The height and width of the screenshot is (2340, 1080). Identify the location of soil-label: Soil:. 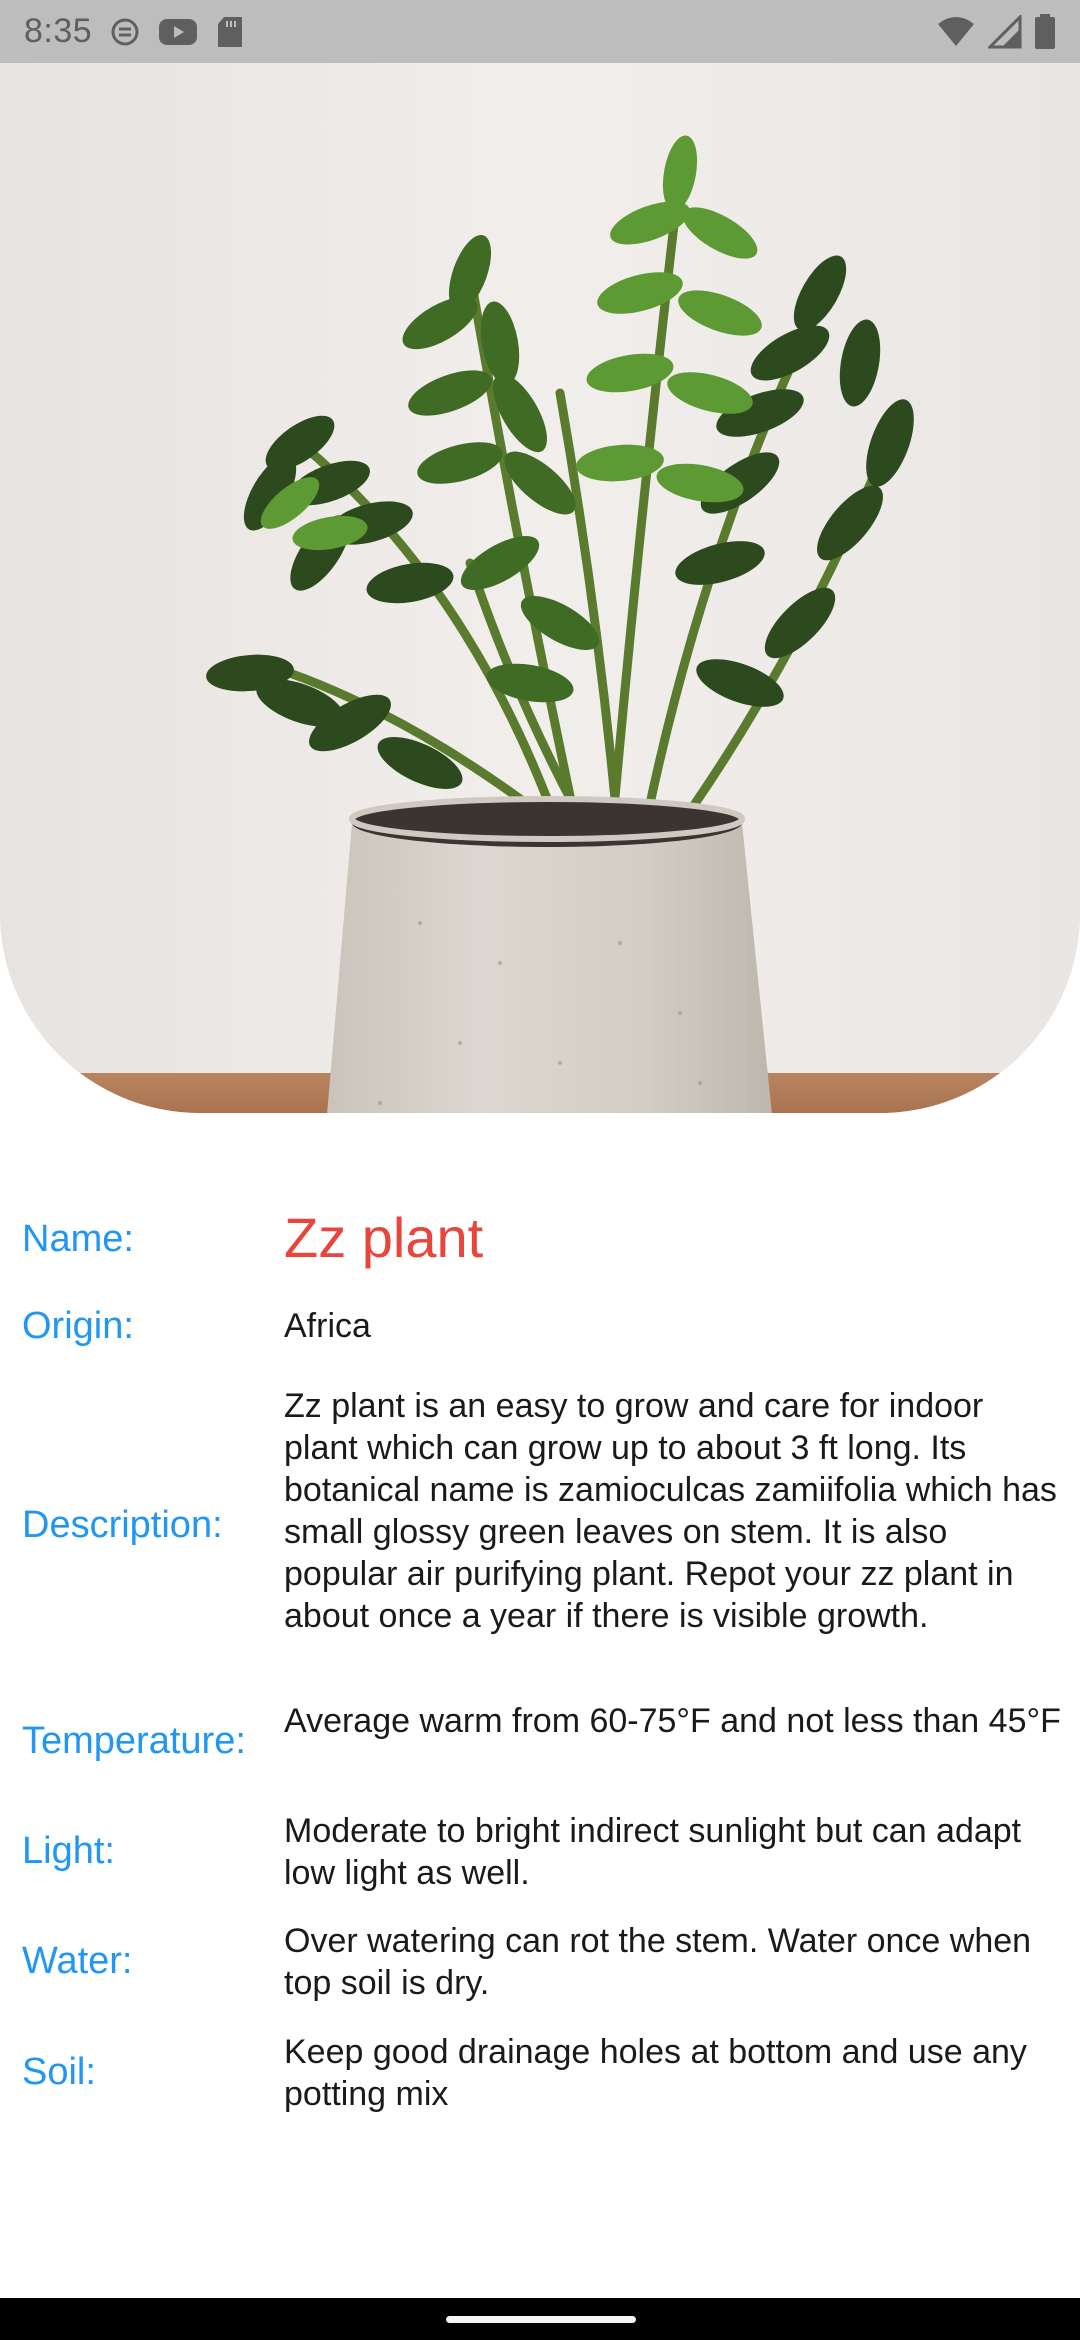
(59, 2072).